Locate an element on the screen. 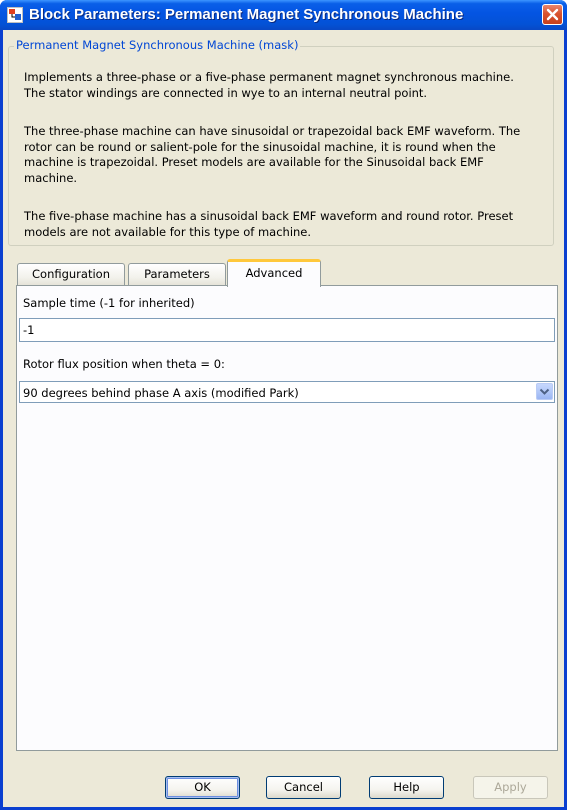 Image resolution: width=567 pixels, height=810 pixels. tab-parameters: Parameters is located at coordinates (177, 274).